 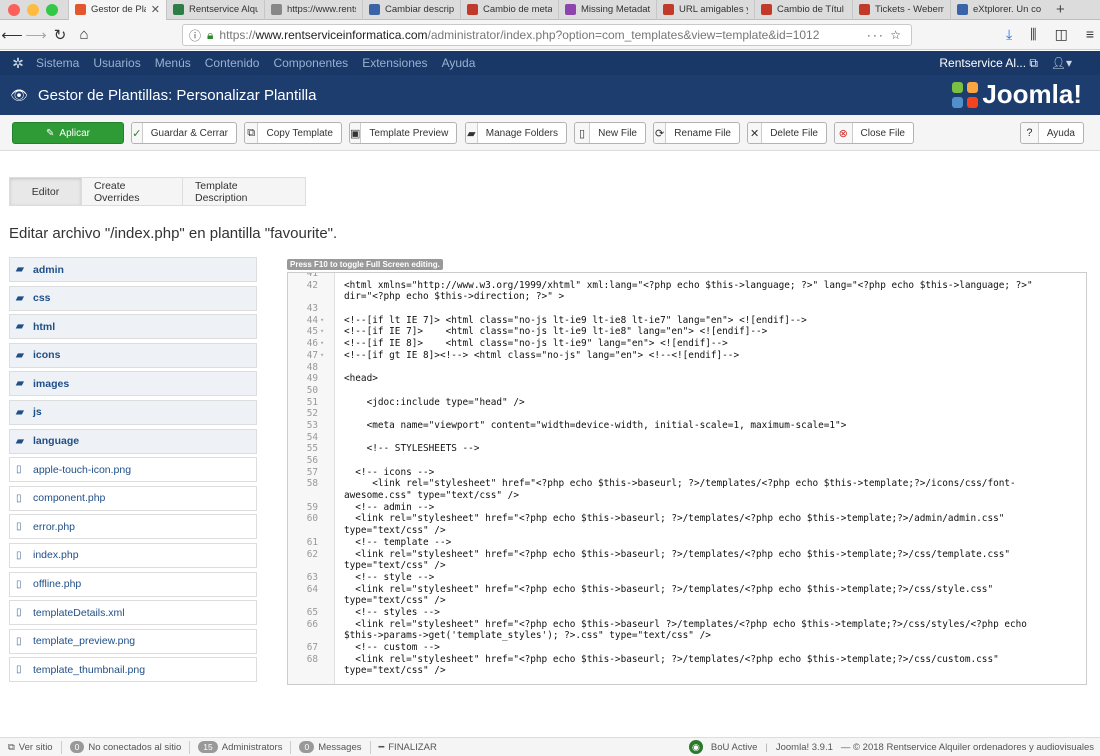 I want to click on bou-status: BoU Active, so click(x=734, y=747).